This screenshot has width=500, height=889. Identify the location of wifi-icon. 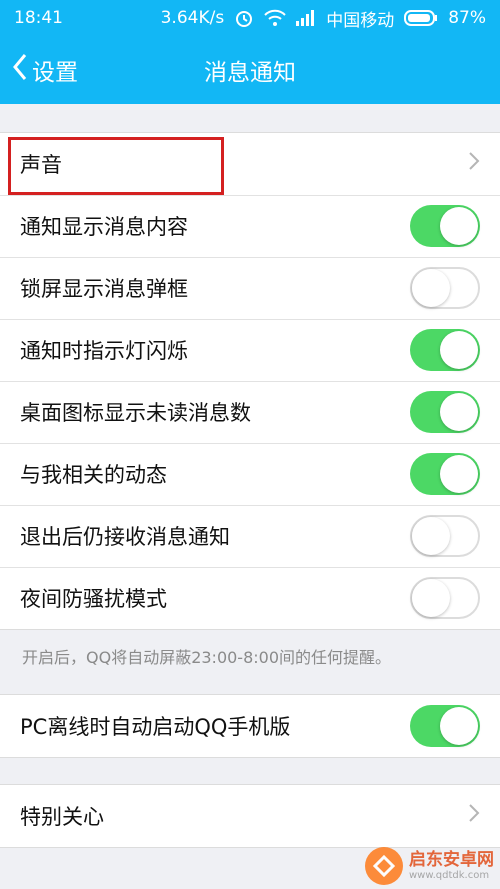
(275, 18).